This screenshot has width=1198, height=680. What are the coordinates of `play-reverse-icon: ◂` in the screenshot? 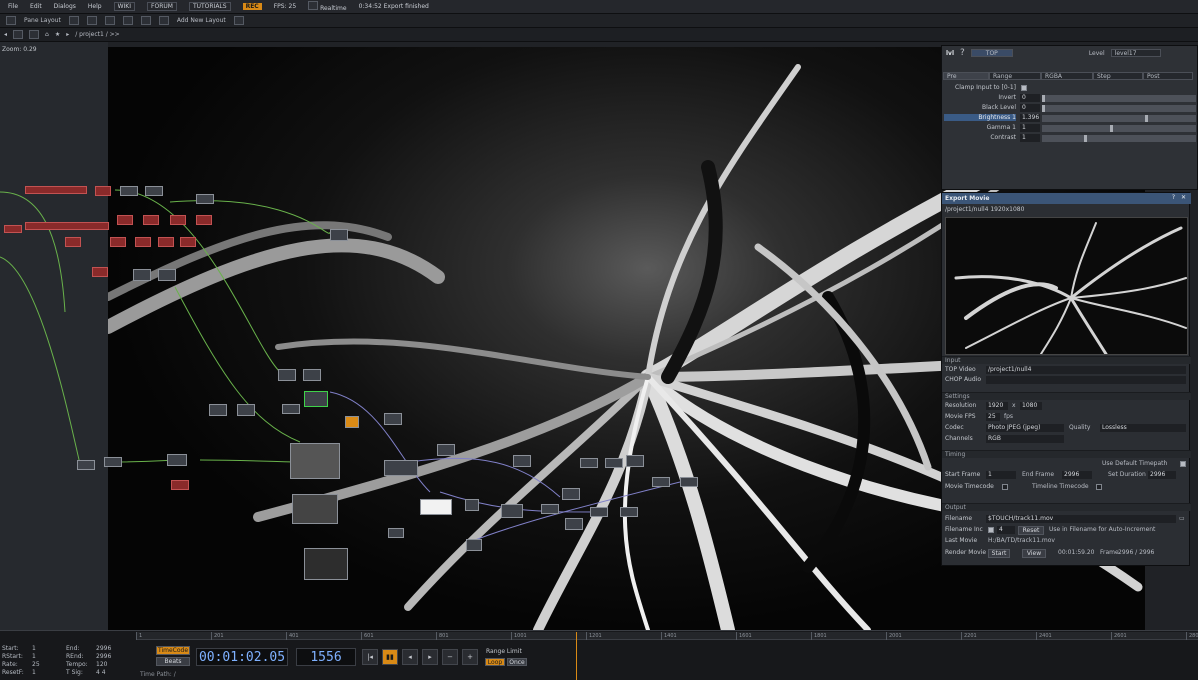 It's located at (410, 657).